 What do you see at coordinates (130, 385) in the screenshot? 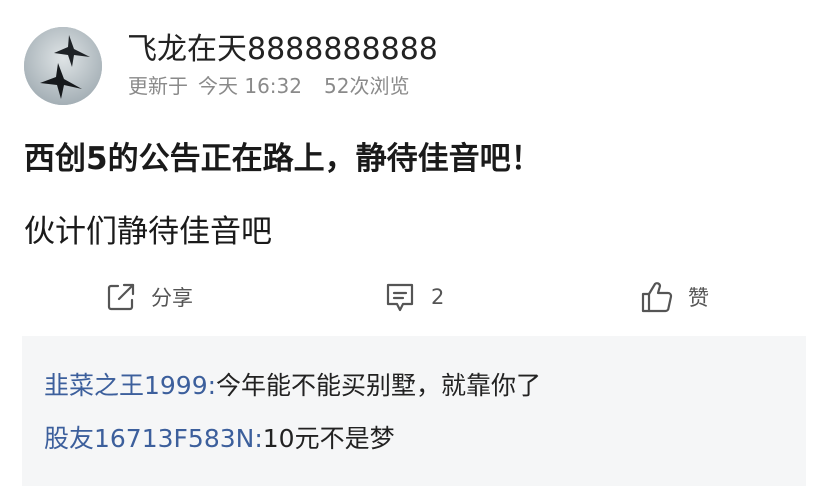
I see `comment-author: 韭菜之王1999:` at bounding box center [130, 385].